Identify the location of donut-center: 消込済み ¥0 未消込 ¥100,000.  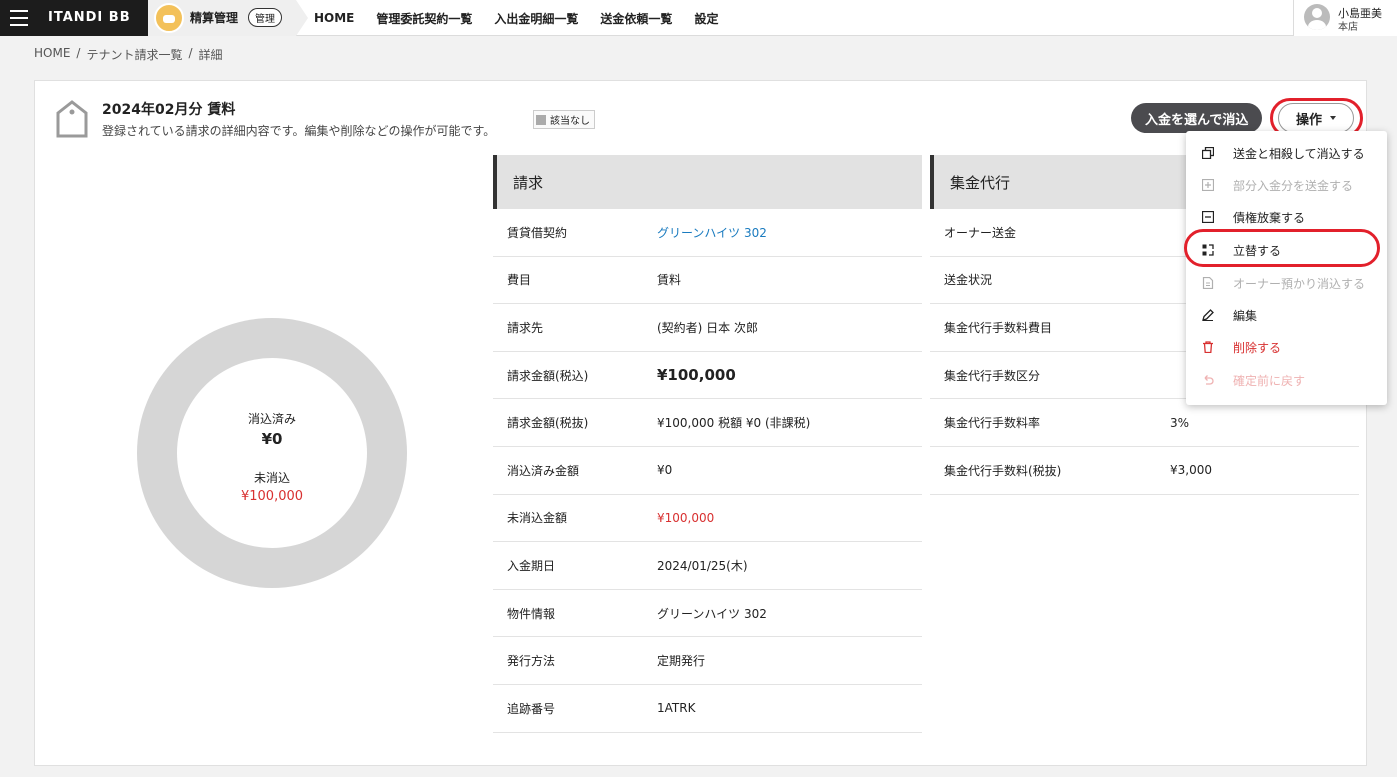
(272, 453).